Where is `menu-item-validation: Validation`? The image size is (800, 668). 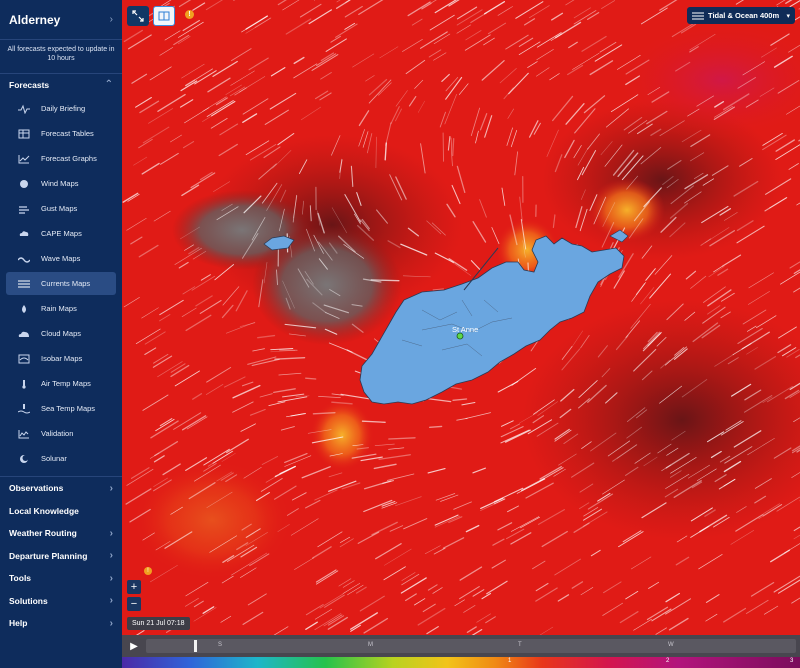
menu-item-validation: Validation is located at coordinates (61, 433).